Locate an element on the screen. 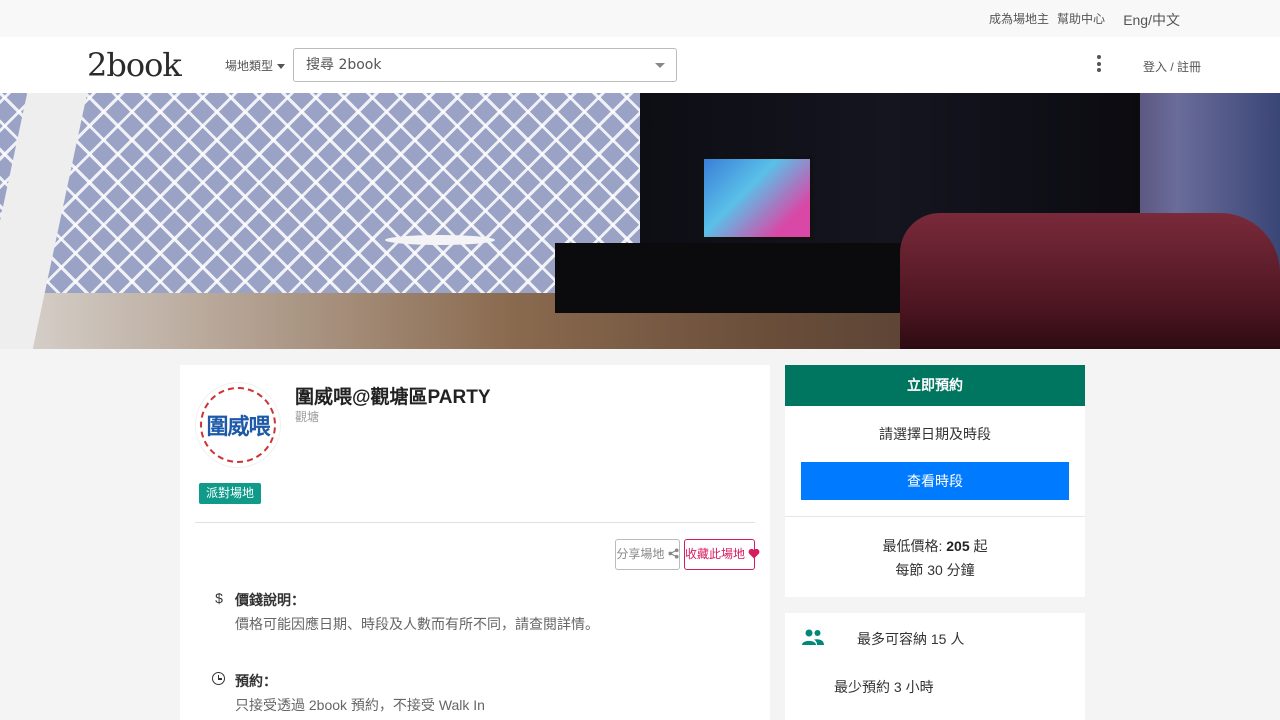 Image resolution: width=1280 pixels, height=720 pixels. clock-icon is located at coordinates (218, 678).